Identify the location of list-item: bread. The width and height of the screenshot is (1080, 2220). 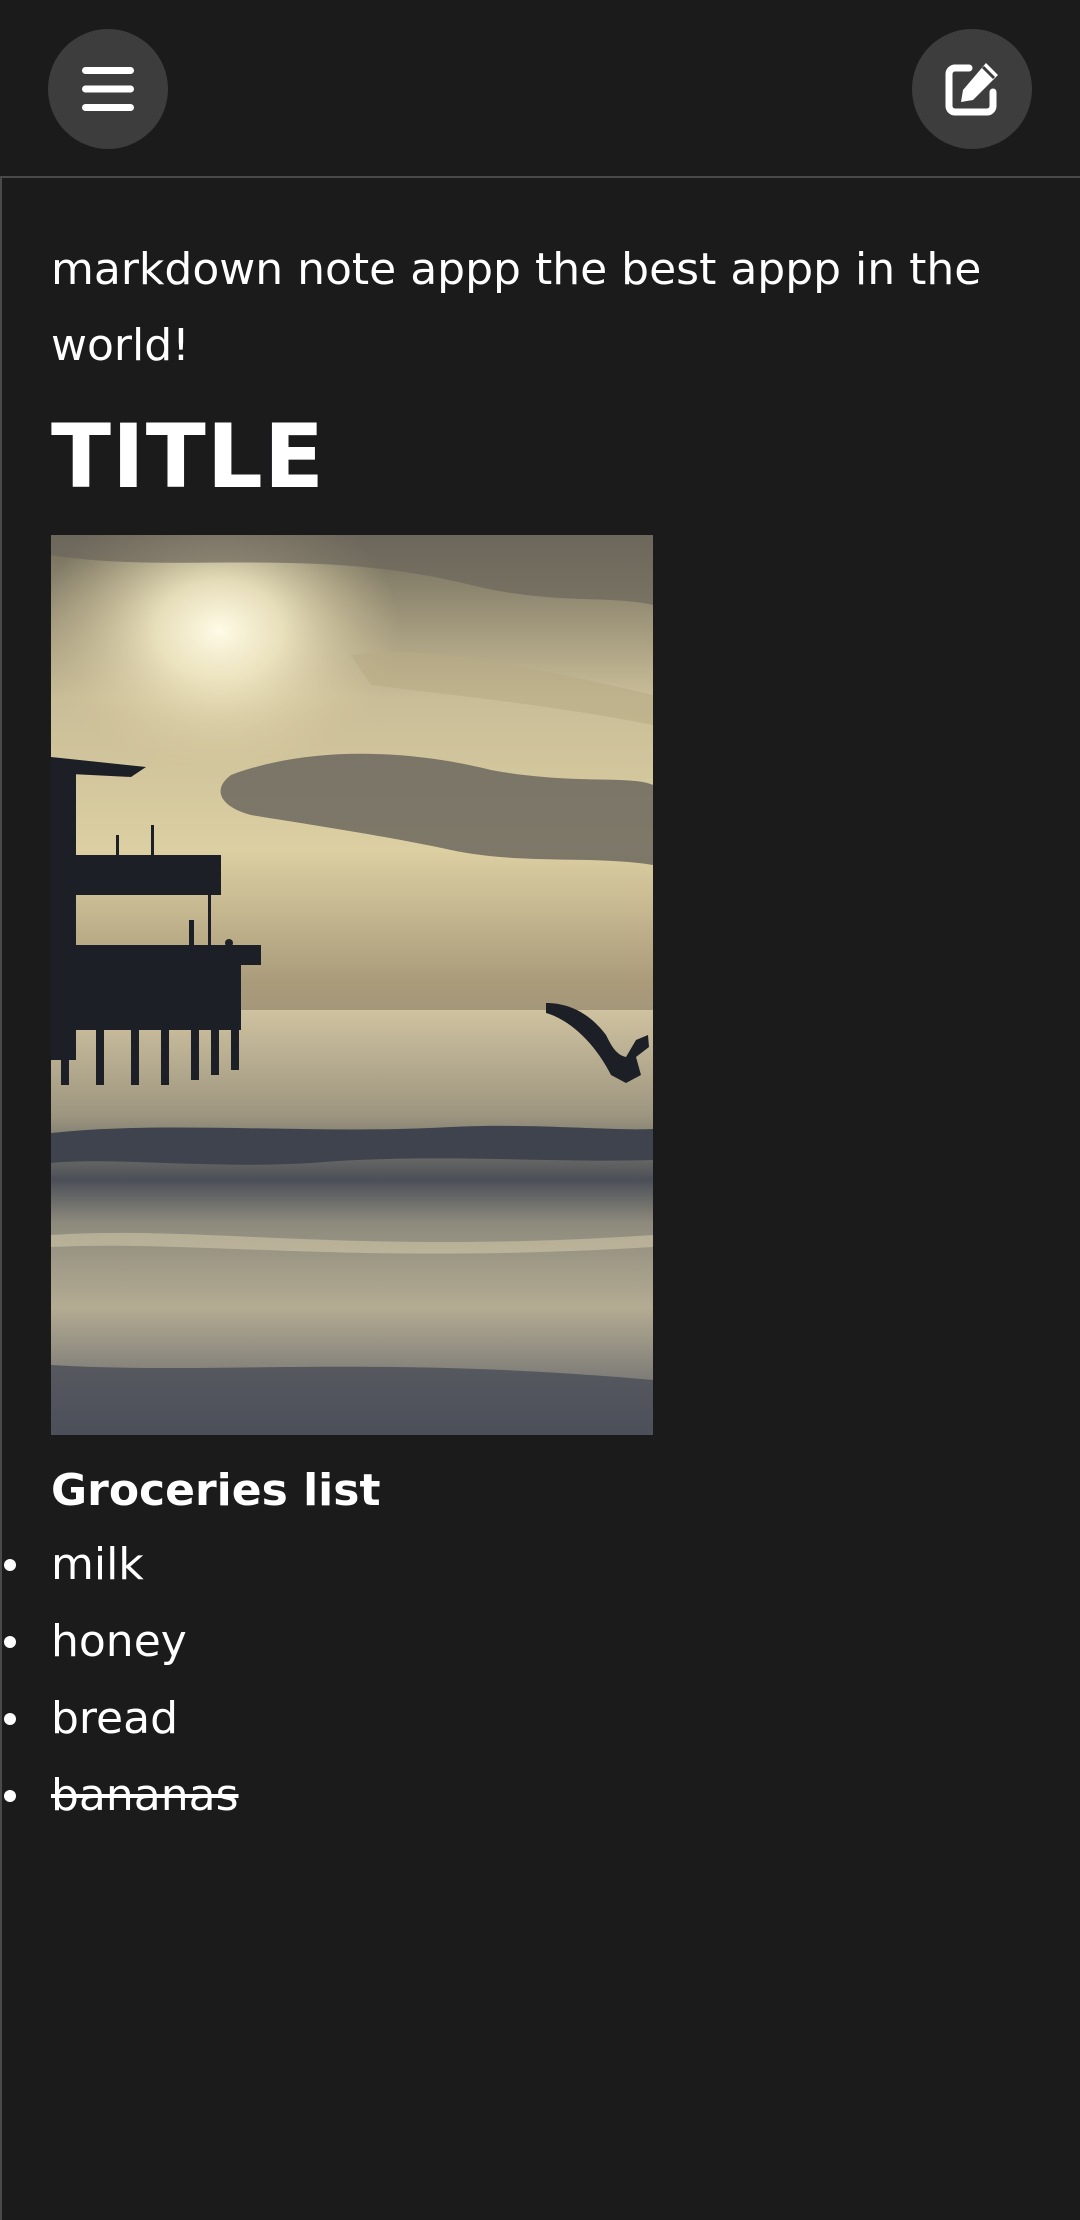
(120, 1725).